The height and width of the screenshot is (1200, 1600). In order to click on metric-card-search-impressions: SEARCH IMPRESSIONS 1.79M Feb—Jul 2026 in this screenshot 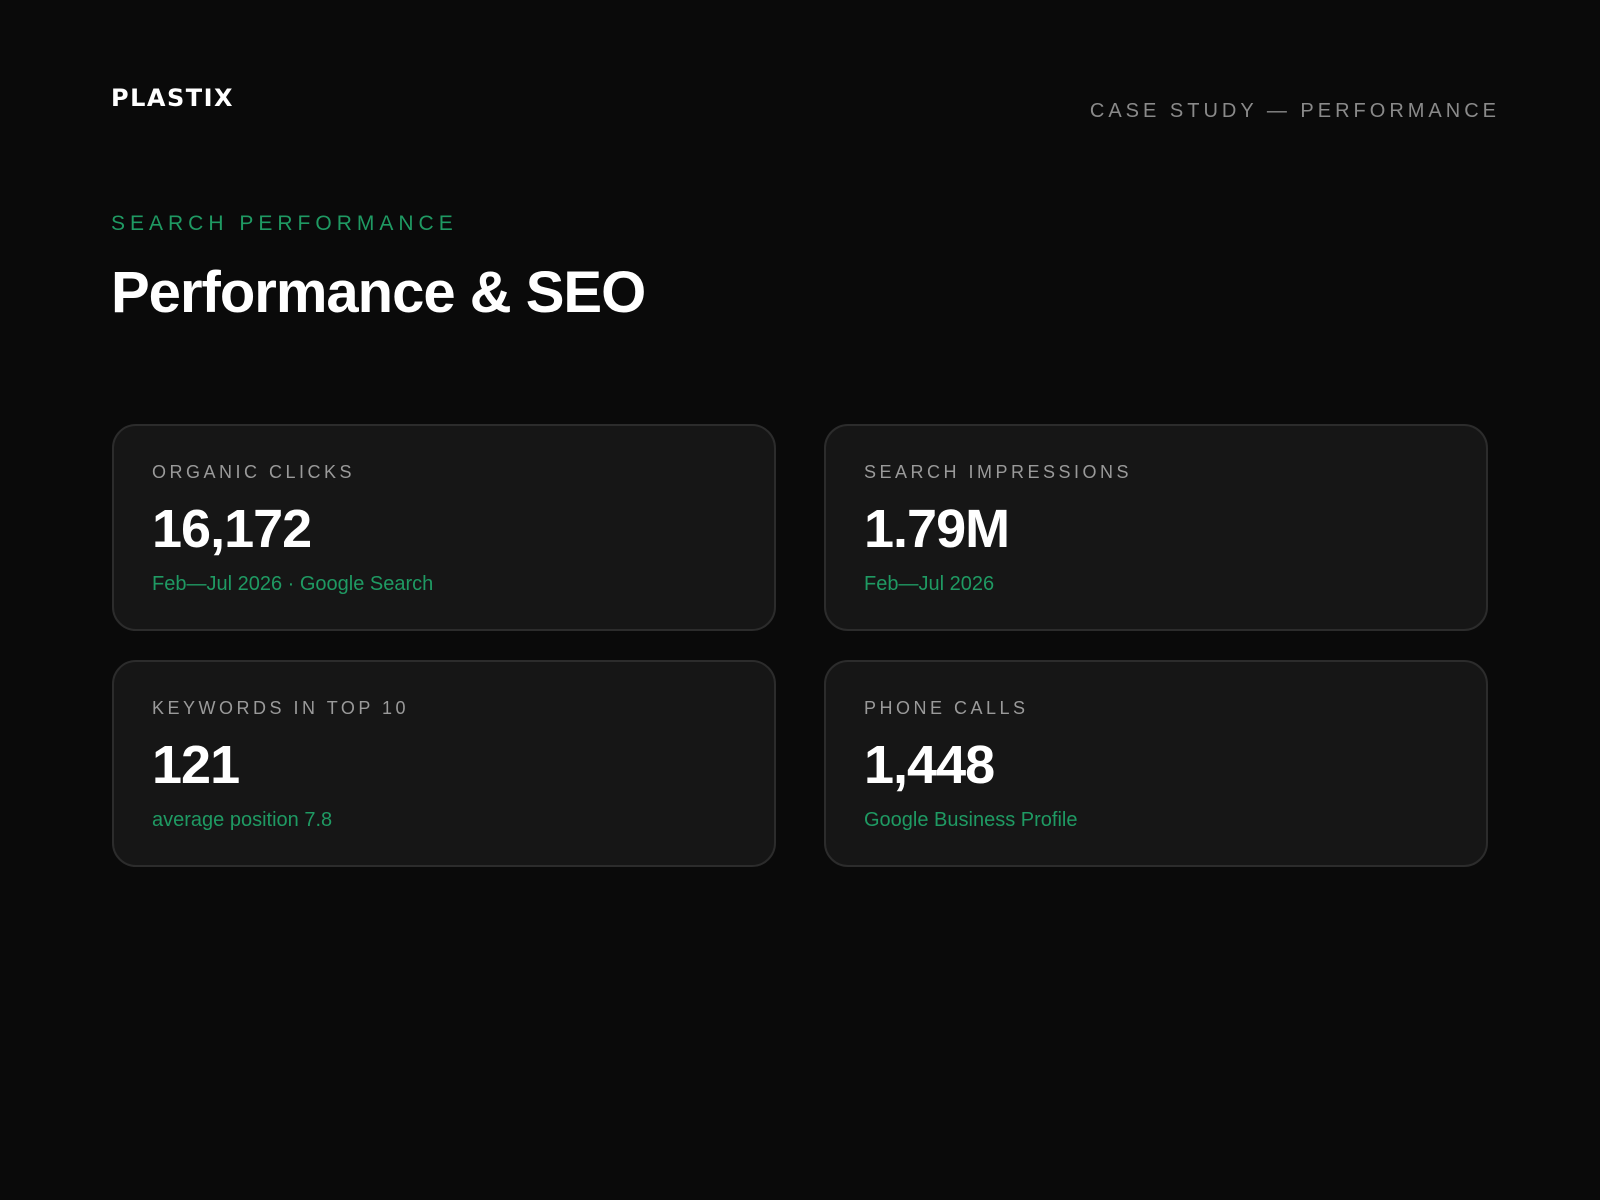, I will do `click(1156, 527)`.